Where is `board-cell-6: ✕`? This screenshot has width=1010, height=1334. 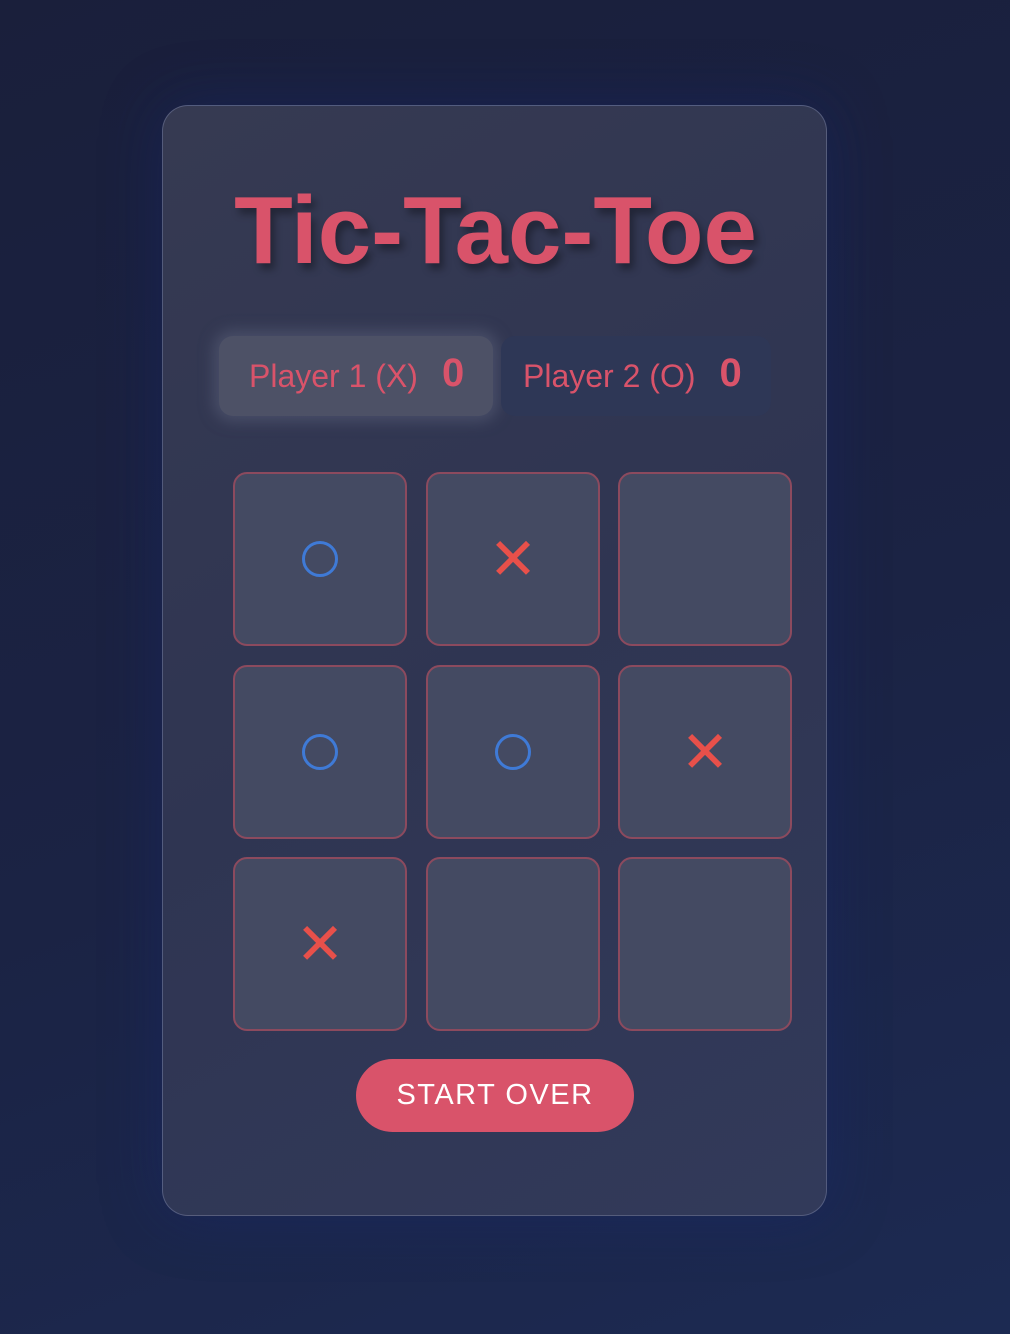
board-cell-6: ✕ is located at coordinates (705, 752).